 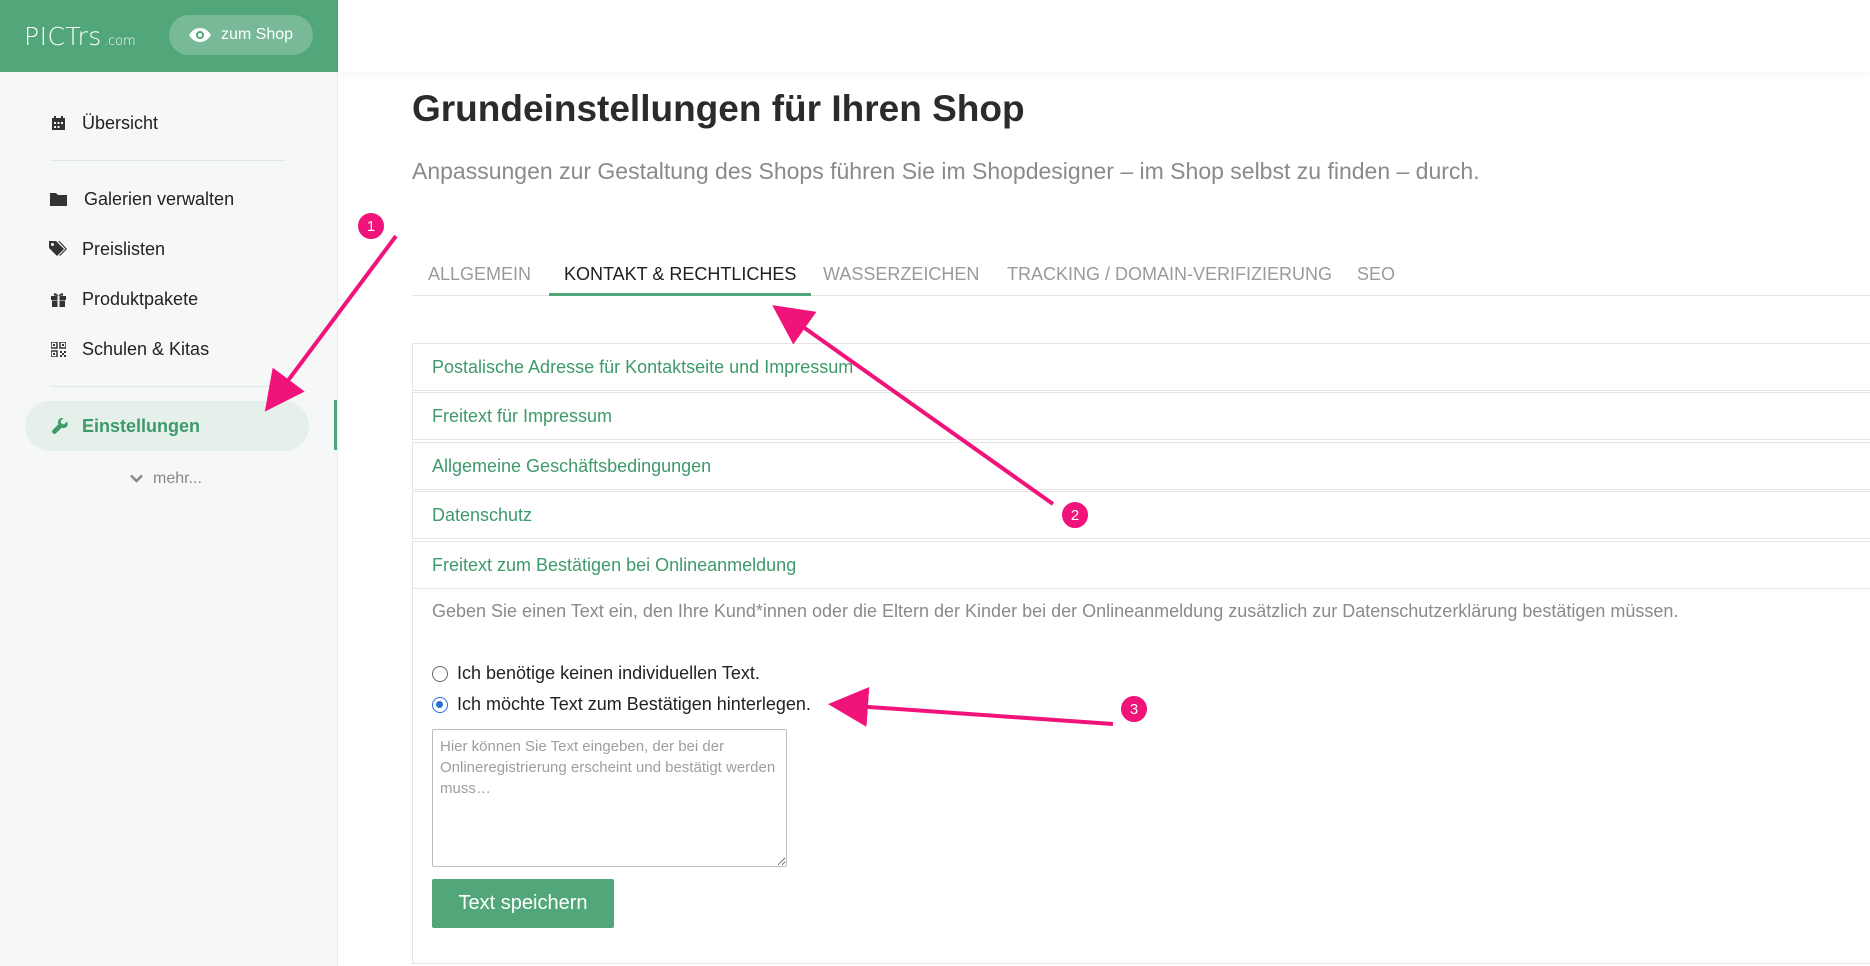 What do you see at coordinates (58, 199) in the screenshot?
I see `folder-icon` at bounding box center [58, 199].